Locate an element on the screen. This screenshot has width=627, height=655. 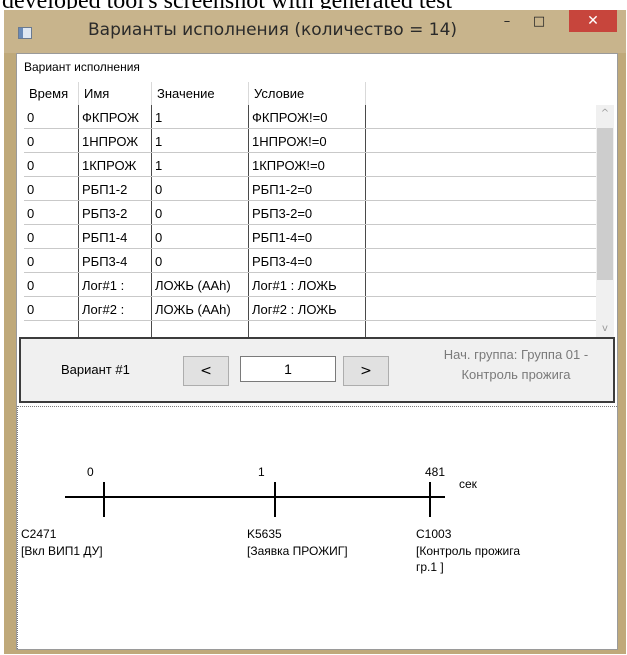
cell-condition: 1КПРОЖ!=0 is located at coordinates (307, 164).